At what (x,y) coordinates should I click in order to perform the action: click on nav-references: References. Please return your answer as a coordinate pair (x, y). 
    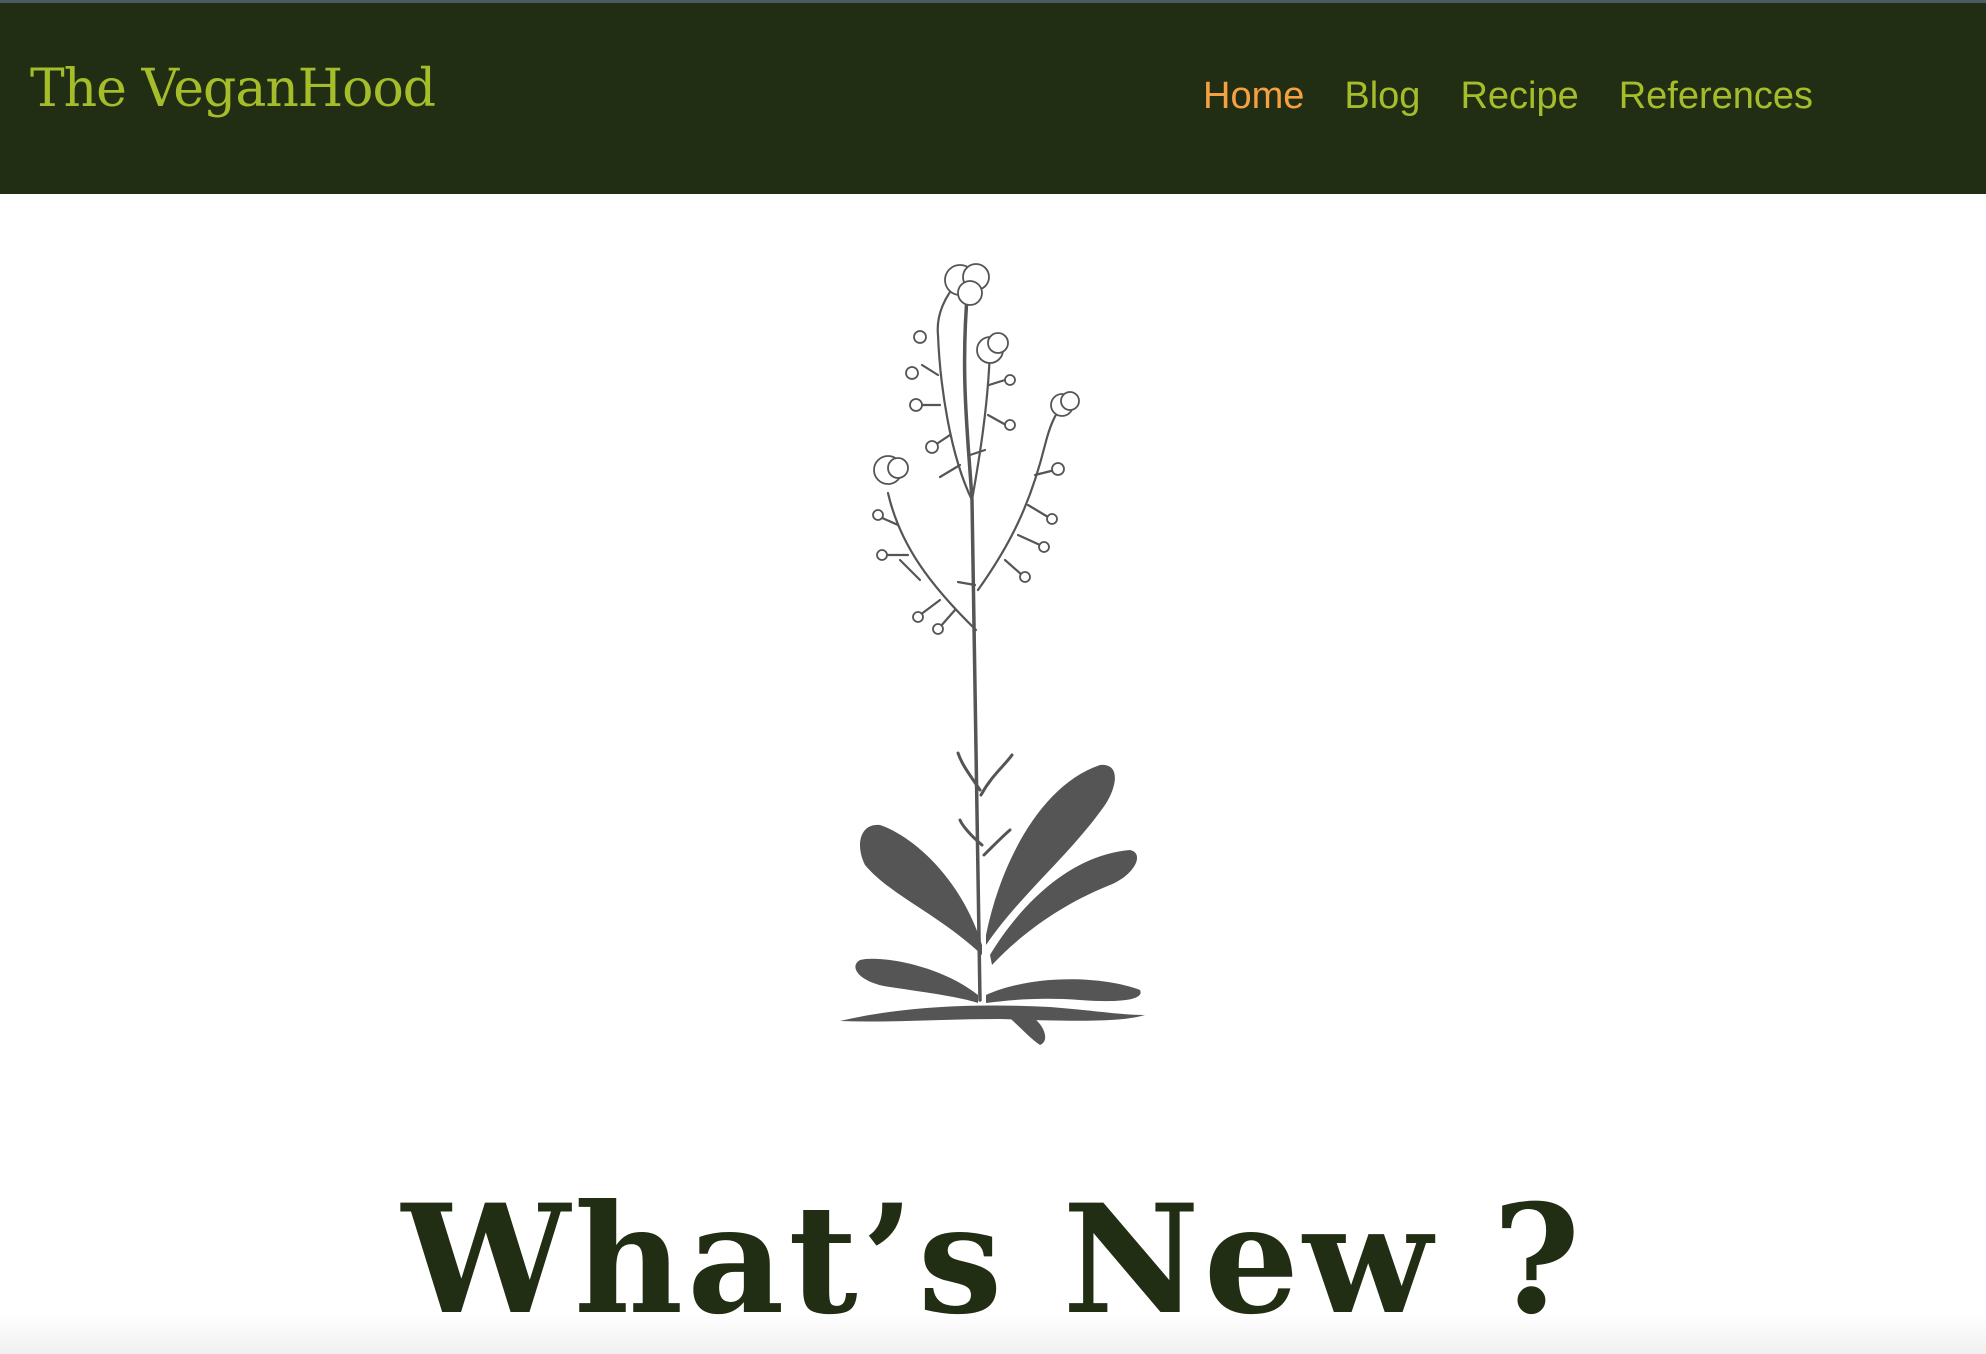
    Looking at the image, I should click on (1716, 96).